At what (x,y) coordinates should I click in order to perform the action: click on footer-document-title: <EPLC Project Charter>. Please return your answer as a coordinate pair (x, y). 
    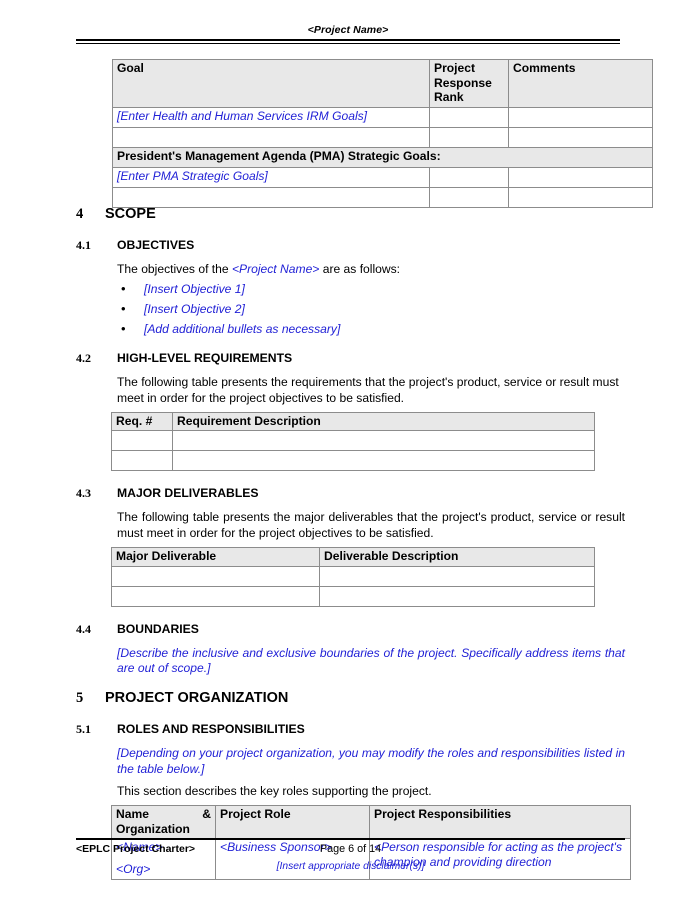
    Looking at the image, I should click on (136, 849).